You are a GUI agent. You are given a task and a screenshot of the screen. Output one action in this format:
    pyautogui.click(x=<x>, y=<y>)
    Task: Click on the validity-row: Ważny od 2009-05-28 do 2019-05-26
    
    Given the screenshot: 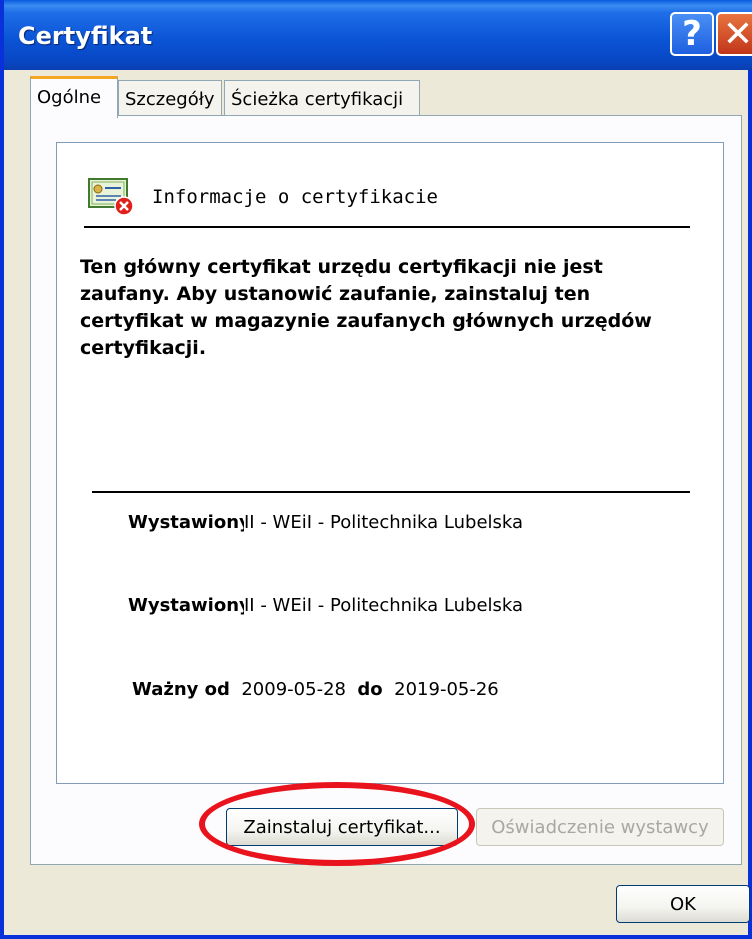 What is the action you would take?
    pyautogui.click(x=315, y=689)
    